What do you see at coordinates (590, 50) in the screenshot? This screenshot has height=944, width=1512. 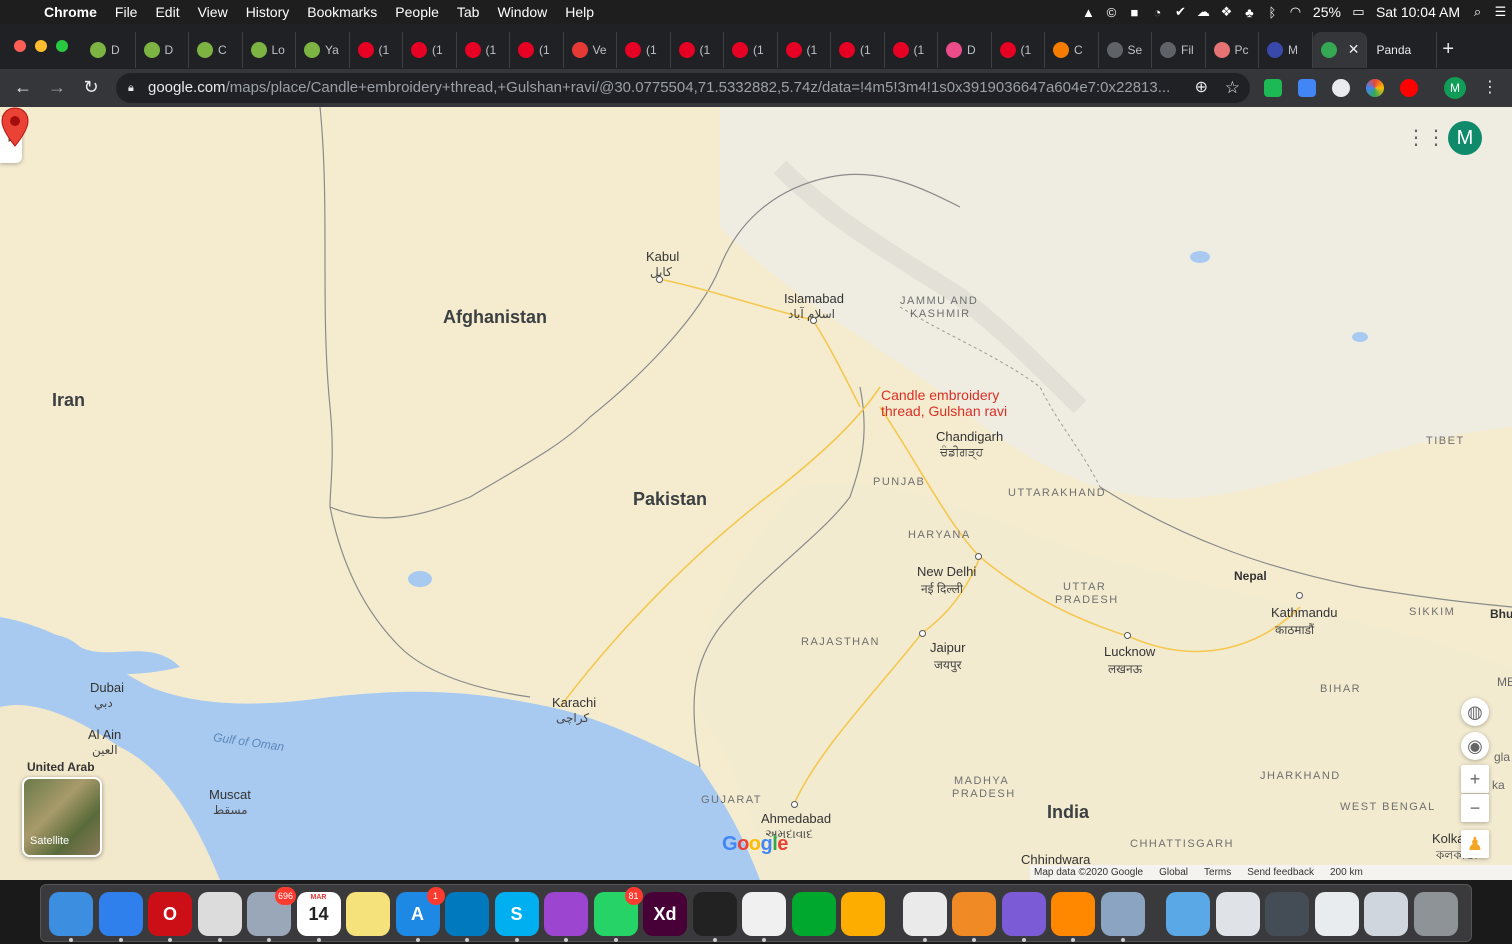 I see `browser-tab: Ve` at bounding box center [590, 50].